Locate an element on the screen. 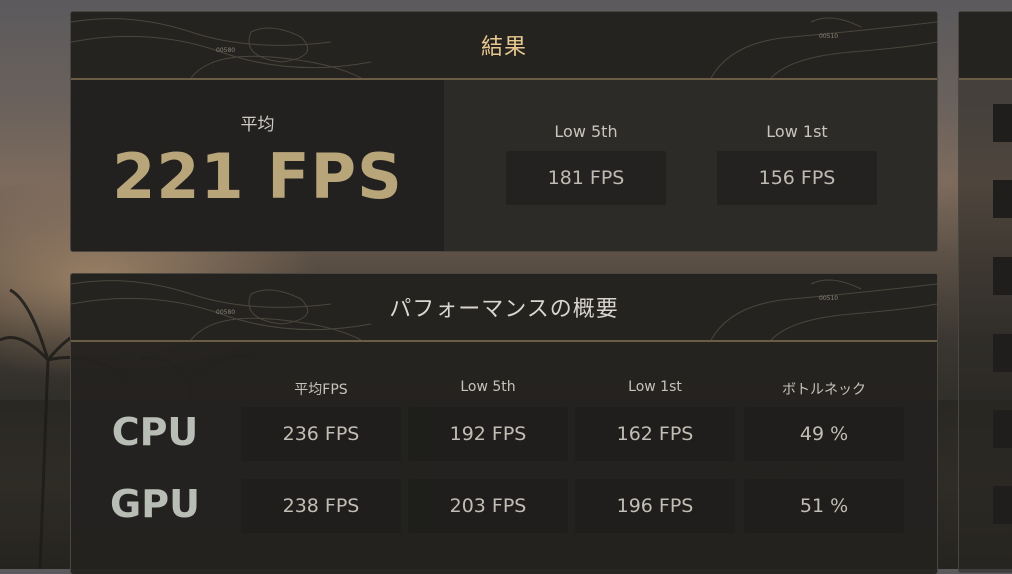  row-label-cpu: CPU is located at coordinates (155, 432).